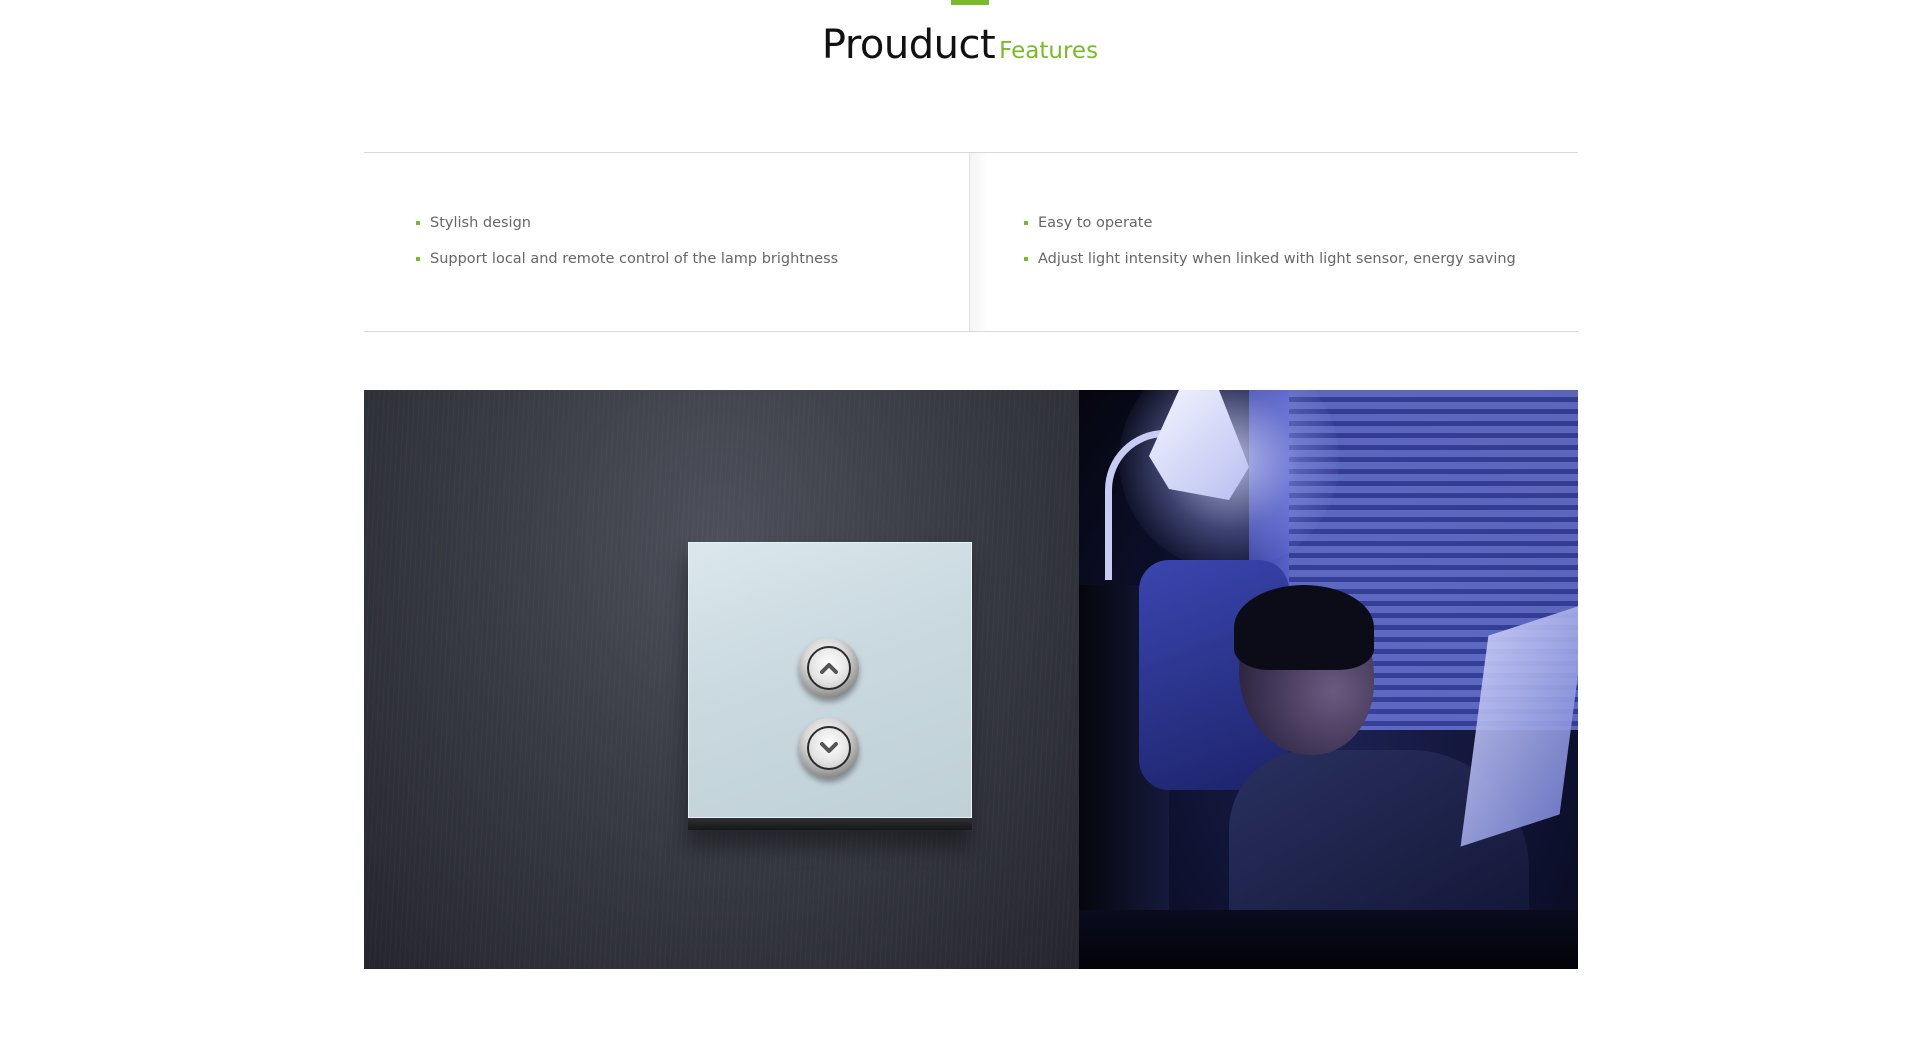 This screenshot has width=1920, height=1040. I want to click on heading-sub: Features, so click(1049, 51).